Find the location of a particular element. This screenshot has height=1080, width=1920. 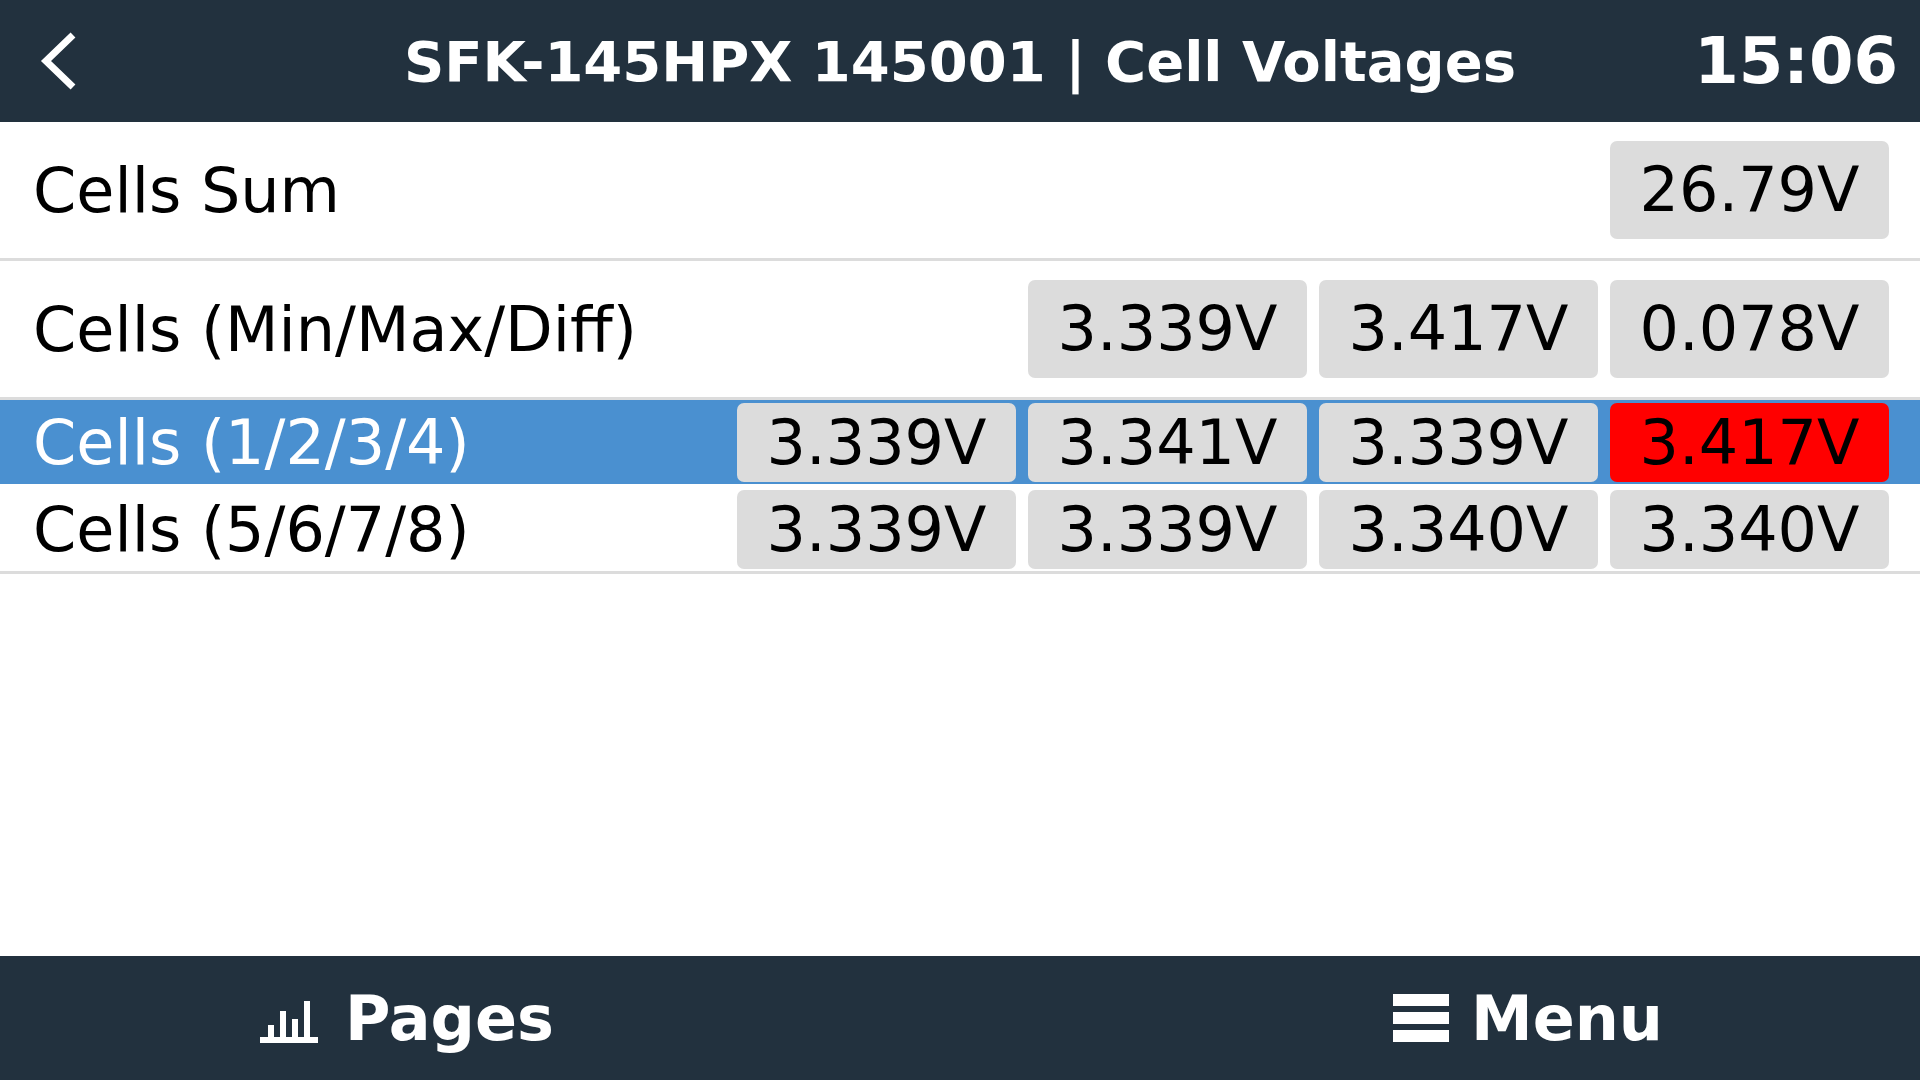

pages-button: Pages is located at coordinates (407, 1018).